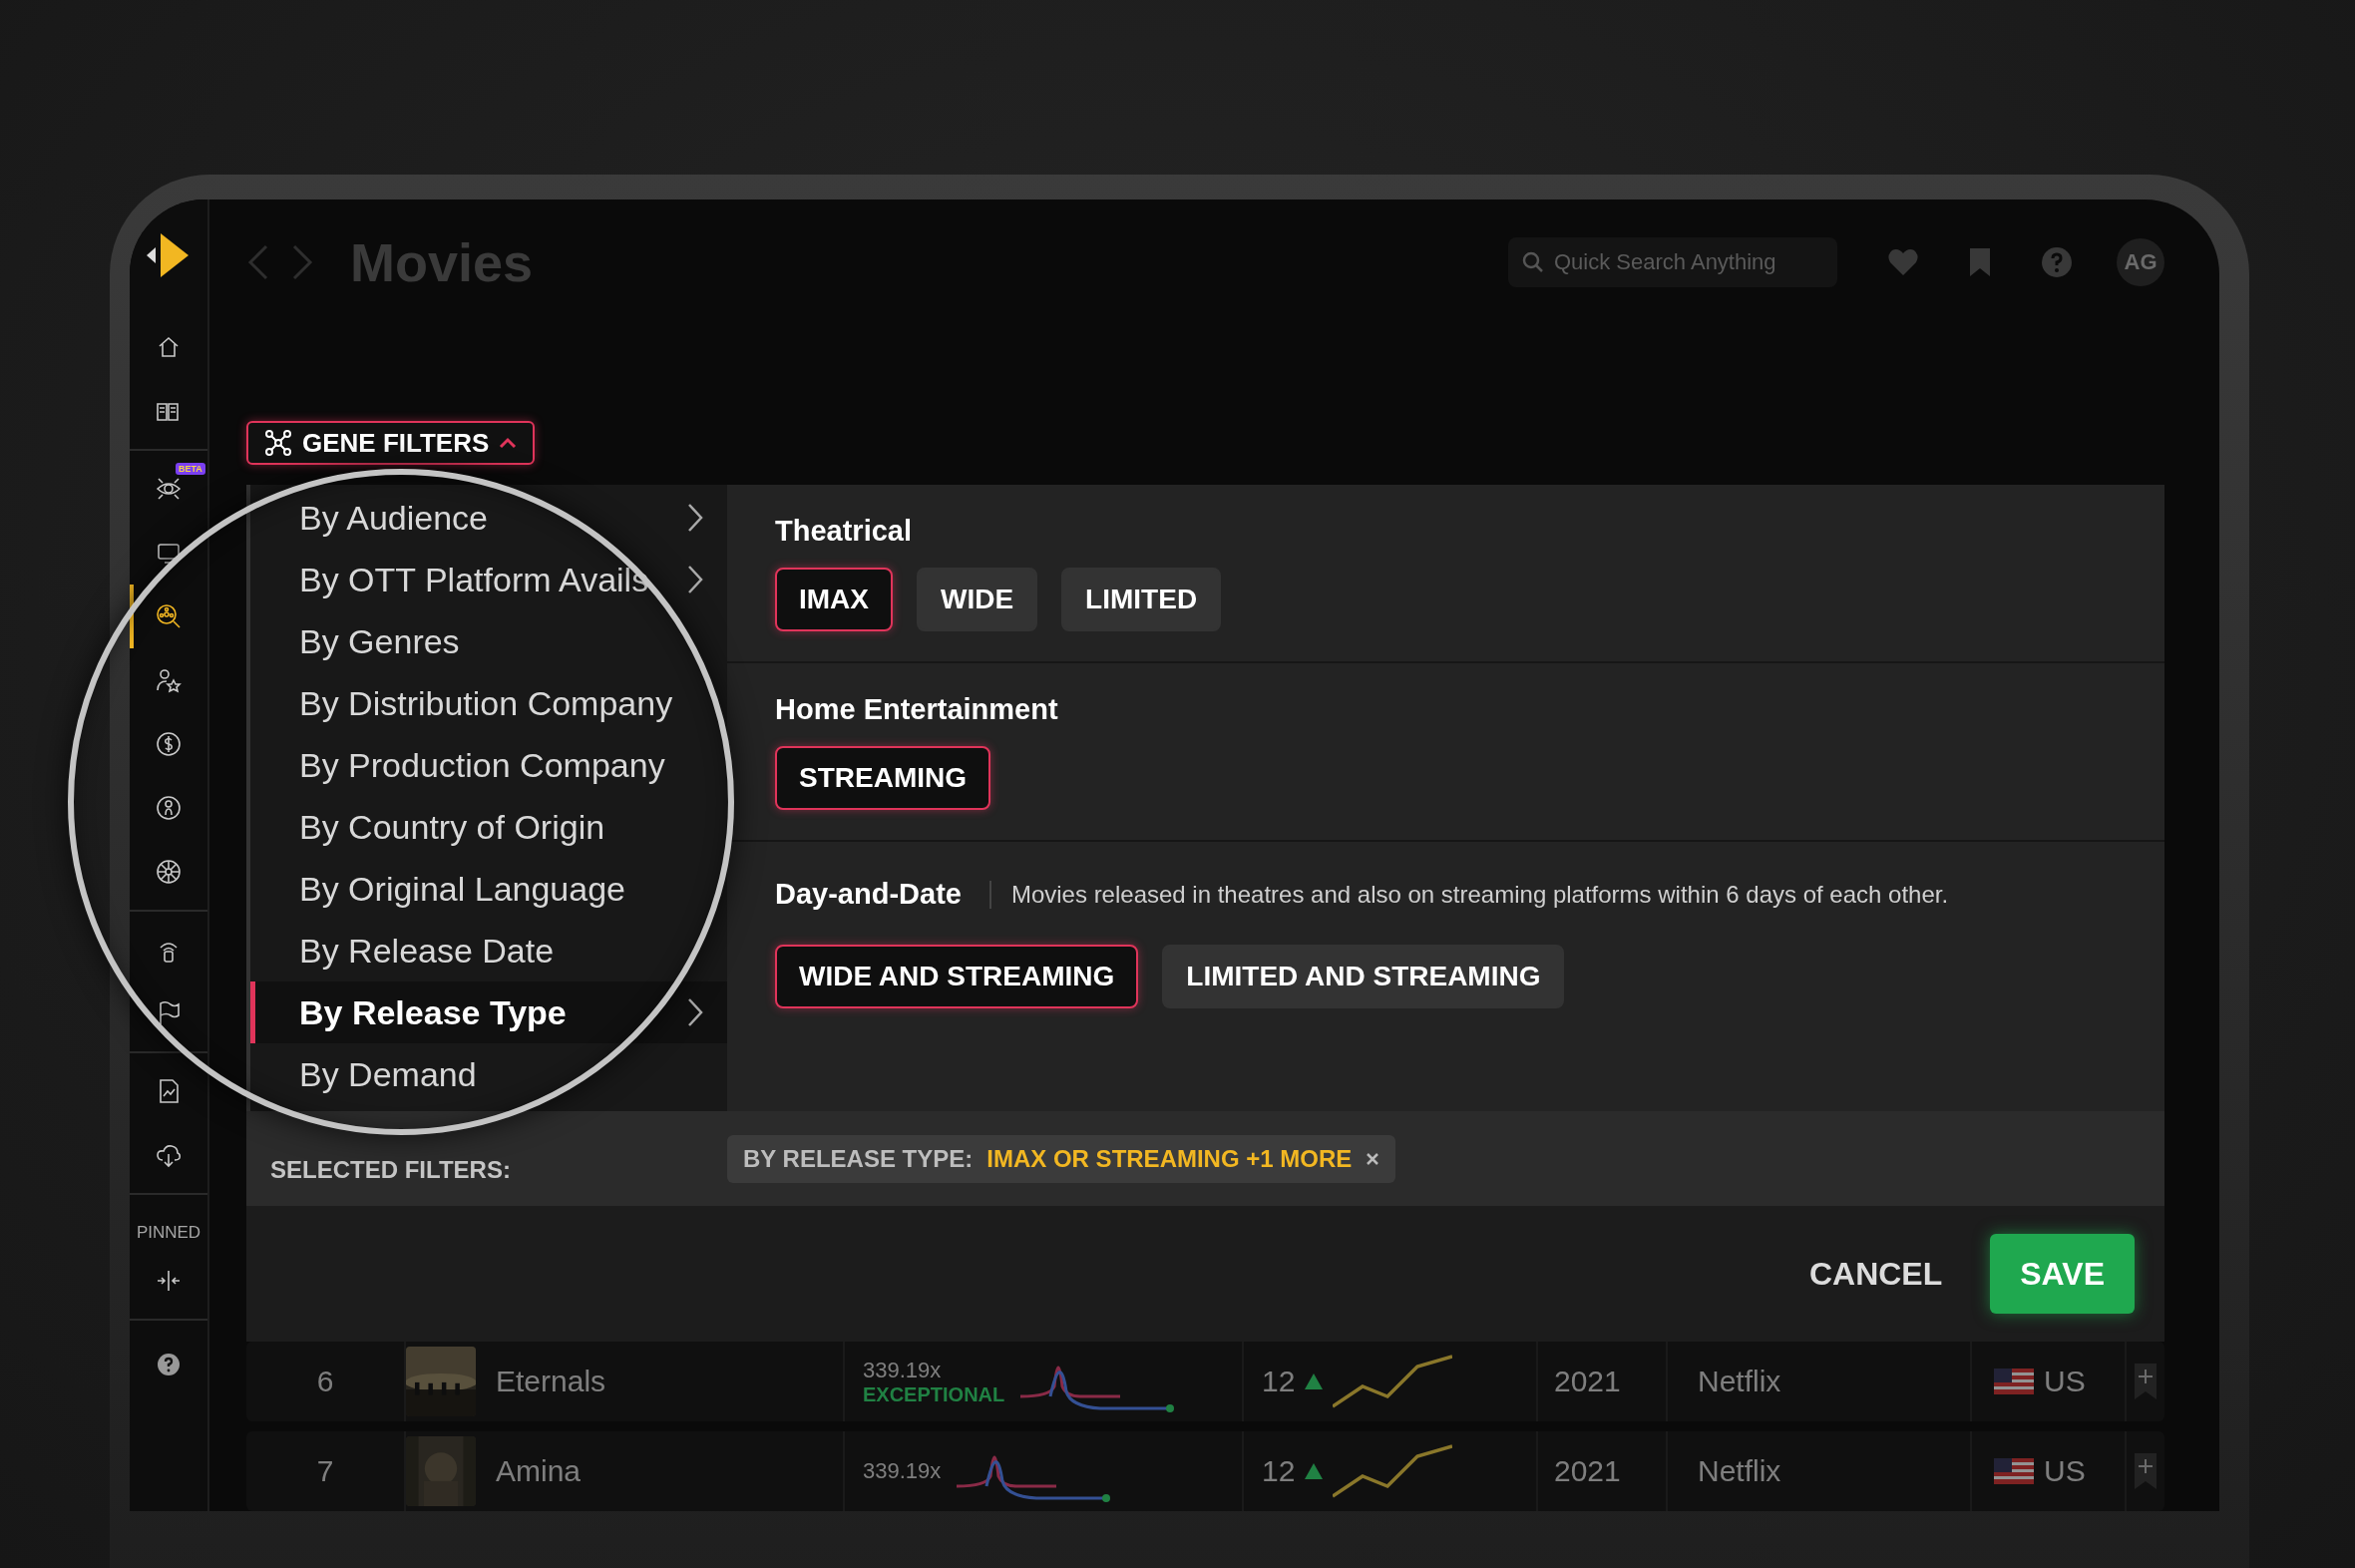 Image resolution: width=2355 pixels, height=1568 pixels. Describe the element at coordinates (957, 977) in the screenshot. I see `option-chip: WIDE AND STREAMING` at that location.